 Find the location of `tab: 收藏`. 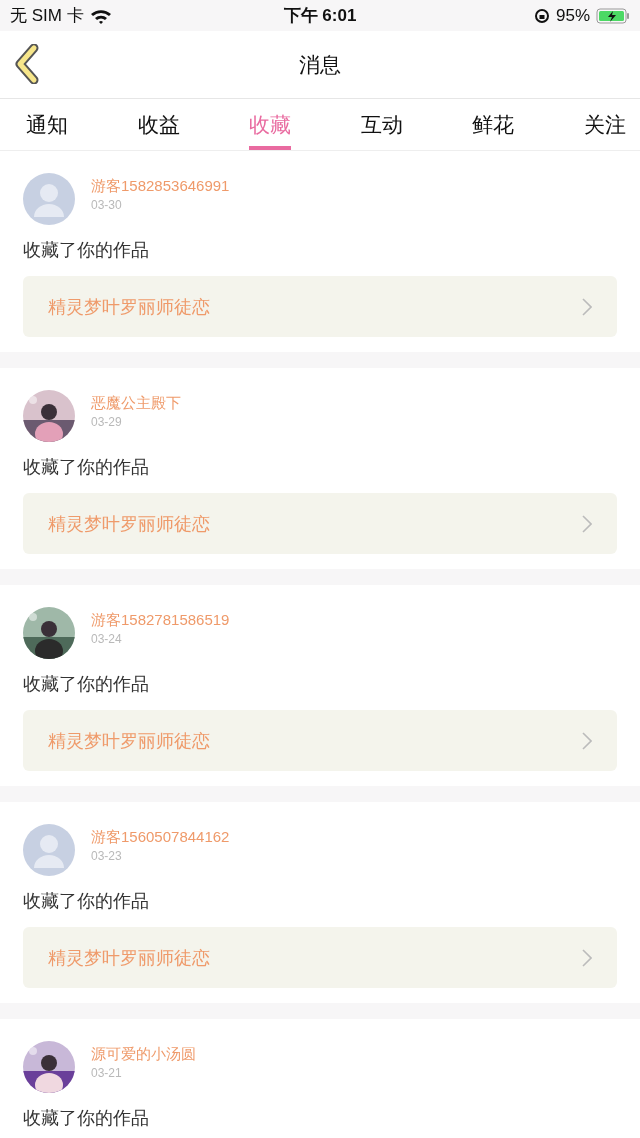

tab: 收藏 is located at coordinates (270, 124).